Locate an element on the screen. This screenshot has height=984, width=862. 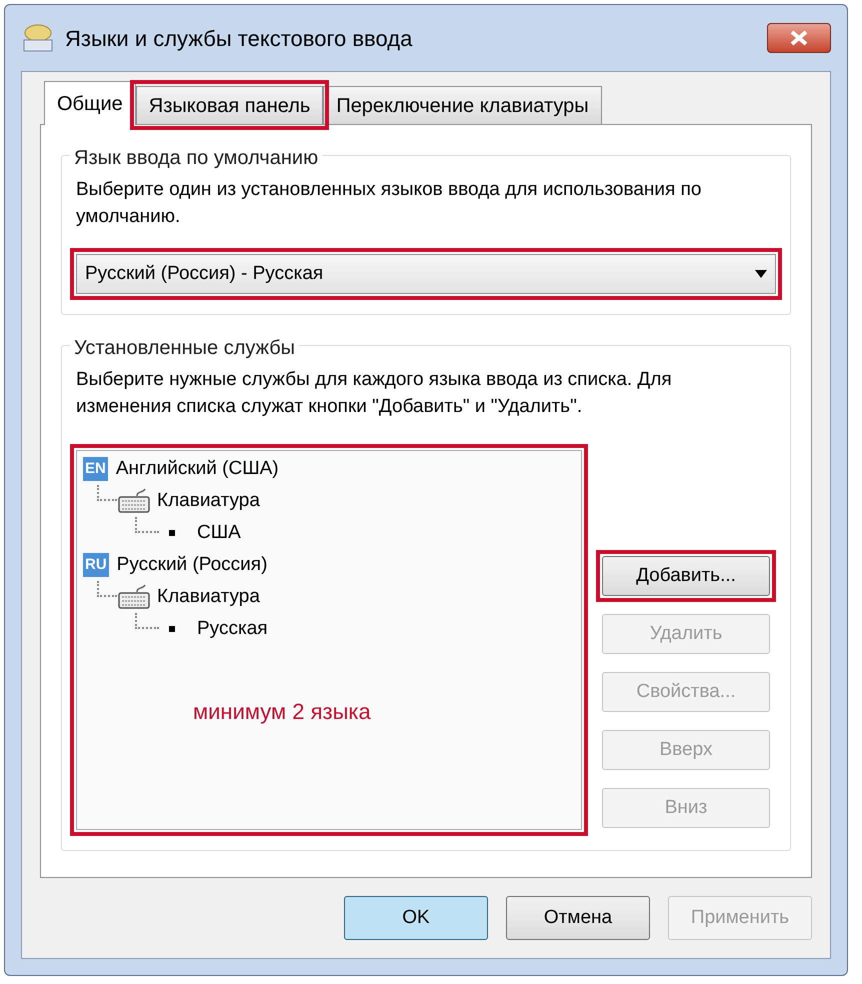
tab: Общие is located at coordinates (90, 103).